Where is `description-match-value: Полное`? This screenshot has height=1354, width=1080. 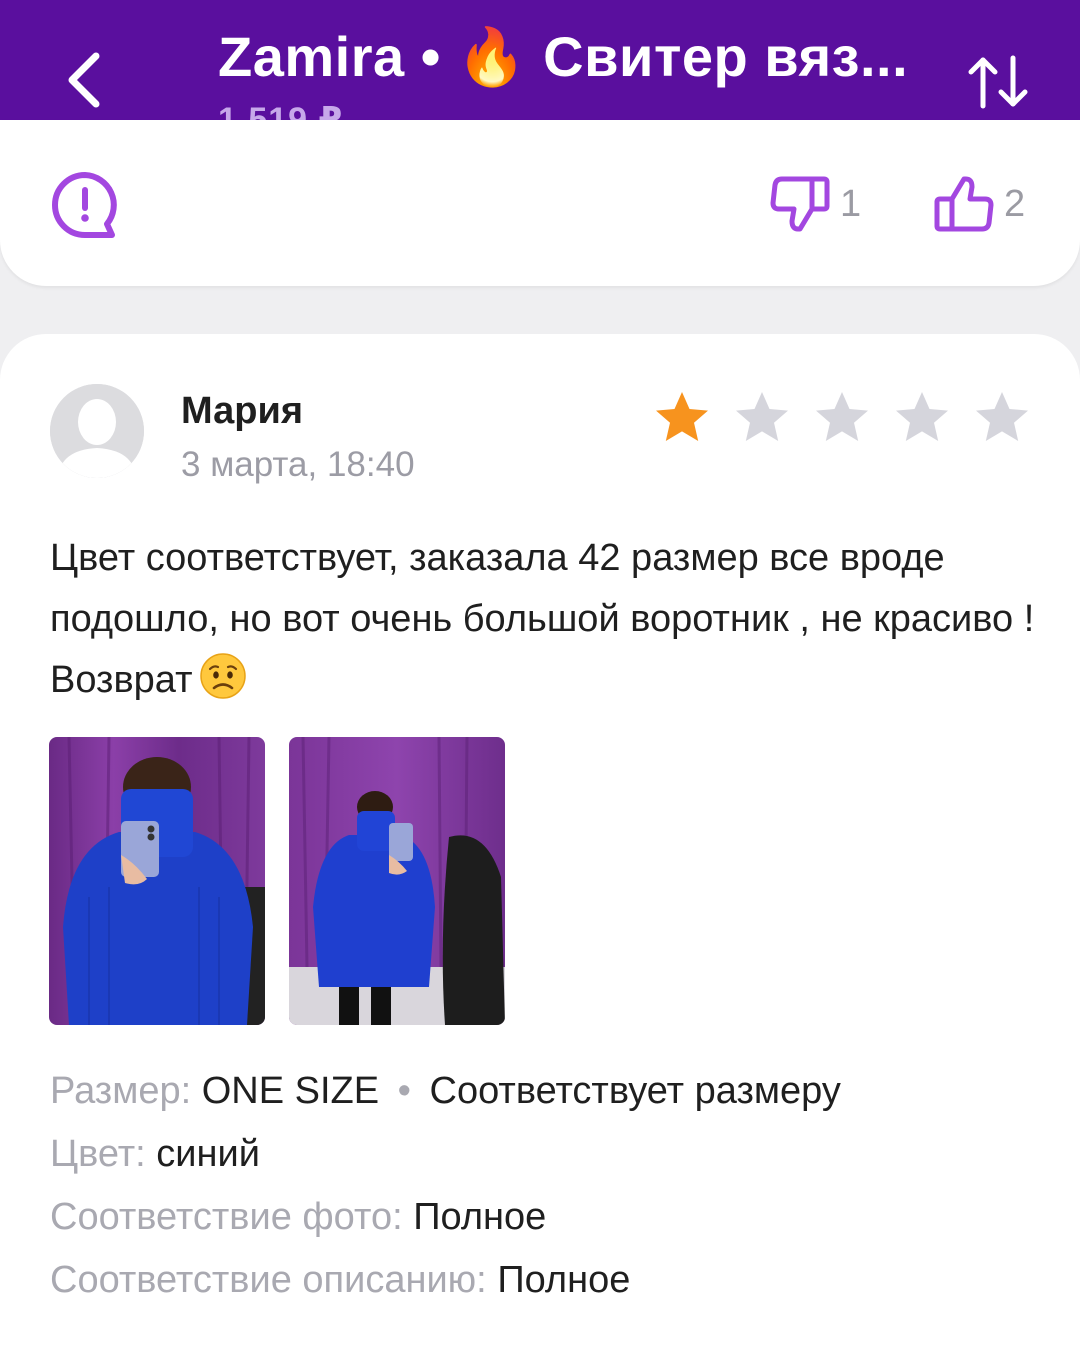
description-match-value: Полное is located at coordinates (564, 1280).